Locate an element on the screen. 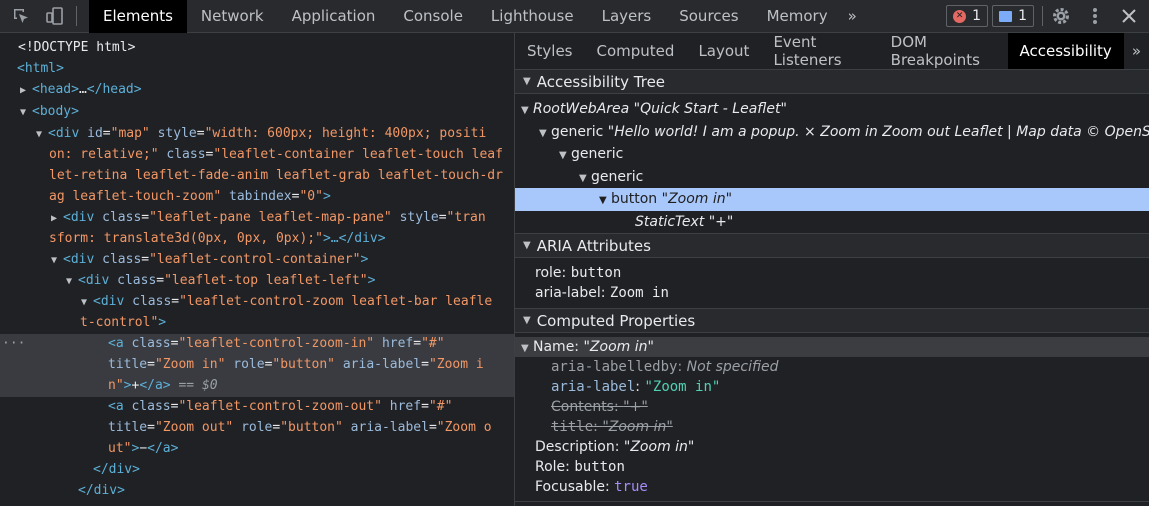 The height and width of the screenshot is (506, 1149). attr-value: "Zoom out" is located at coordinates (194, 427).